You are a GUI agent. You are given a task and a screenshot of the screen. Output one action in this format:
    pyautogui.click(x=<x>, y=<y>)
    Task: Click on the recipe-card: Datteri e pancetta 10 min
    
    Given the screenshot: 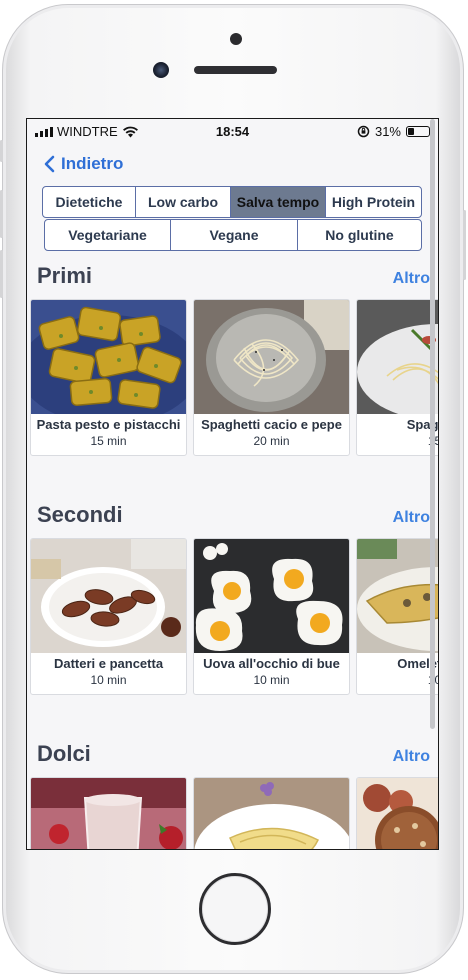 What is the action you would take?
    pyautogui.click(x=108, y=616)
    